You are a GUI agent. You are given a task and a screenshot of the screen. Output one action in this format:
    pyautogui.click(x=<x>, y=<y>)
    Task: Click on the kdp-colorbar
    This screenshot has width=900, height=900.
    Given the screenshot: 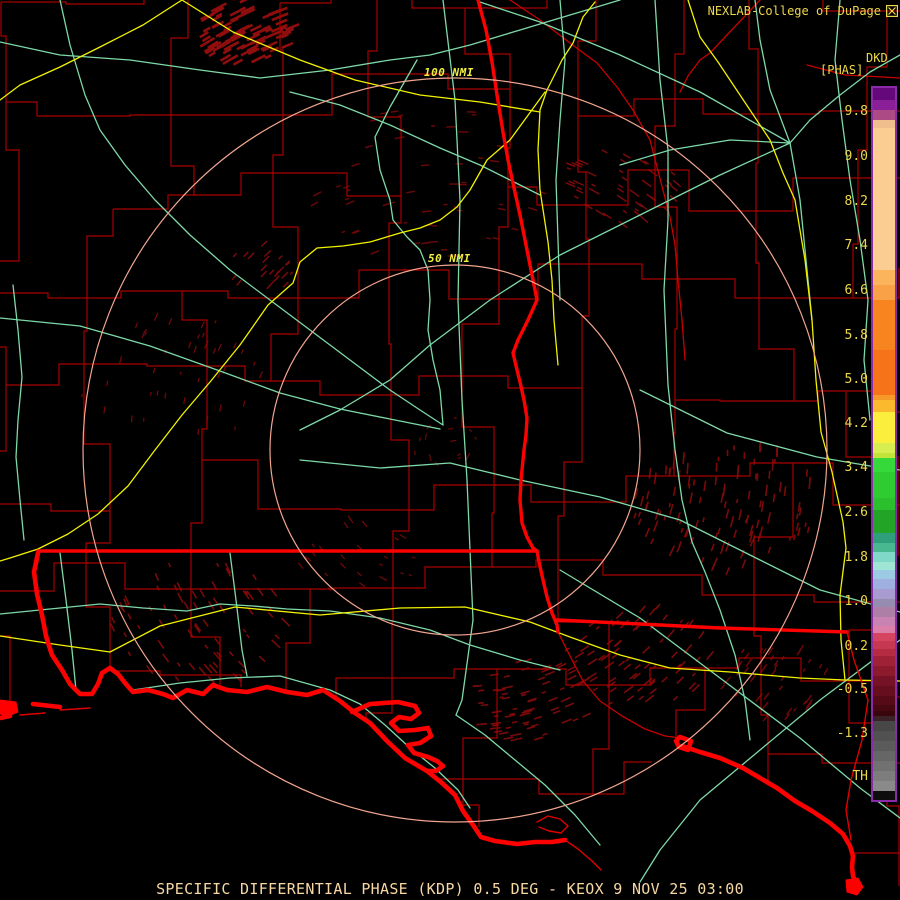 What is the action you would take?
    pyautogui.click(x=884, y=444)
    